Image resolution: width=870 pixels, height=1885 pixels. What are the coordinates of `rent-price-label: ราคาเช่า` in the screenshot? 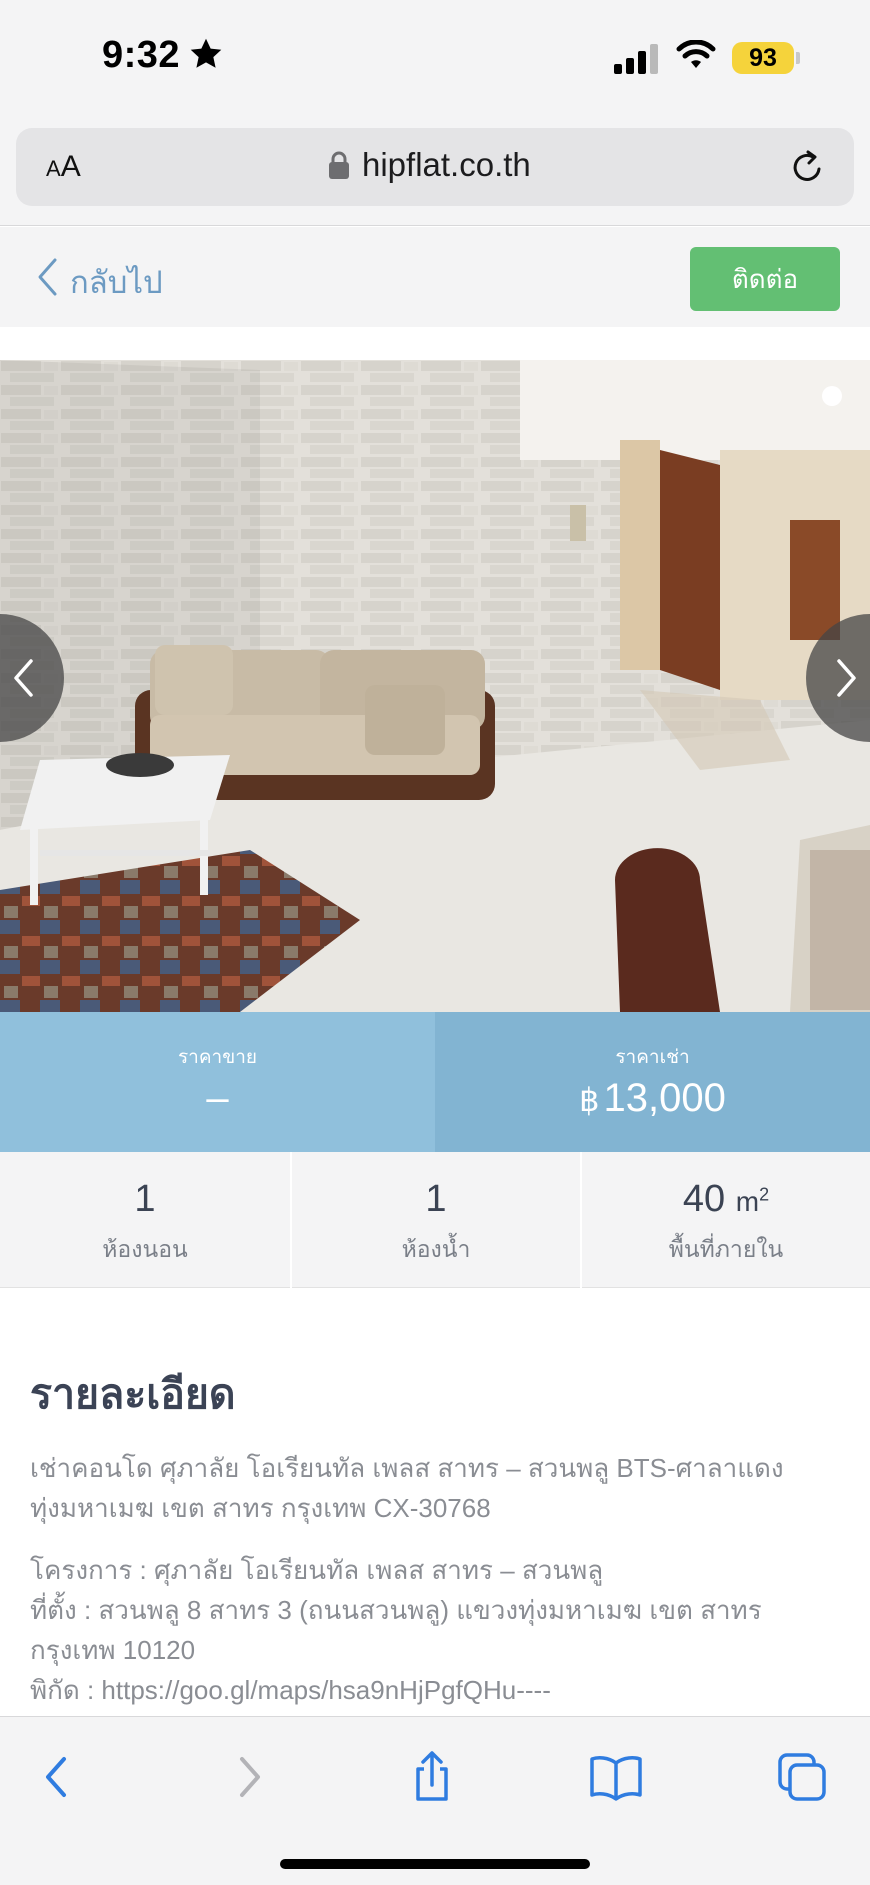 It's located at (652, 1057).